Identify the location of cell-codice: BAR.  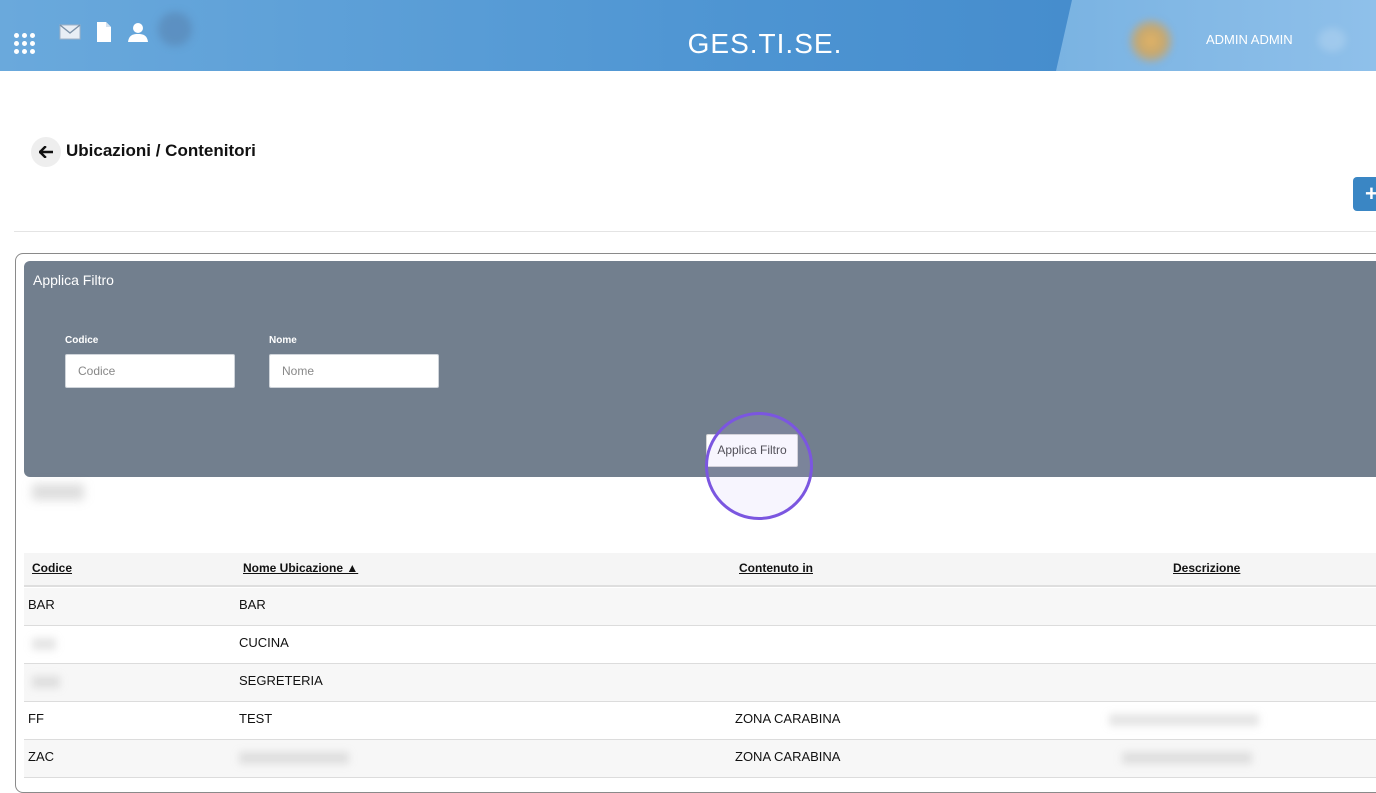
(41, 604).